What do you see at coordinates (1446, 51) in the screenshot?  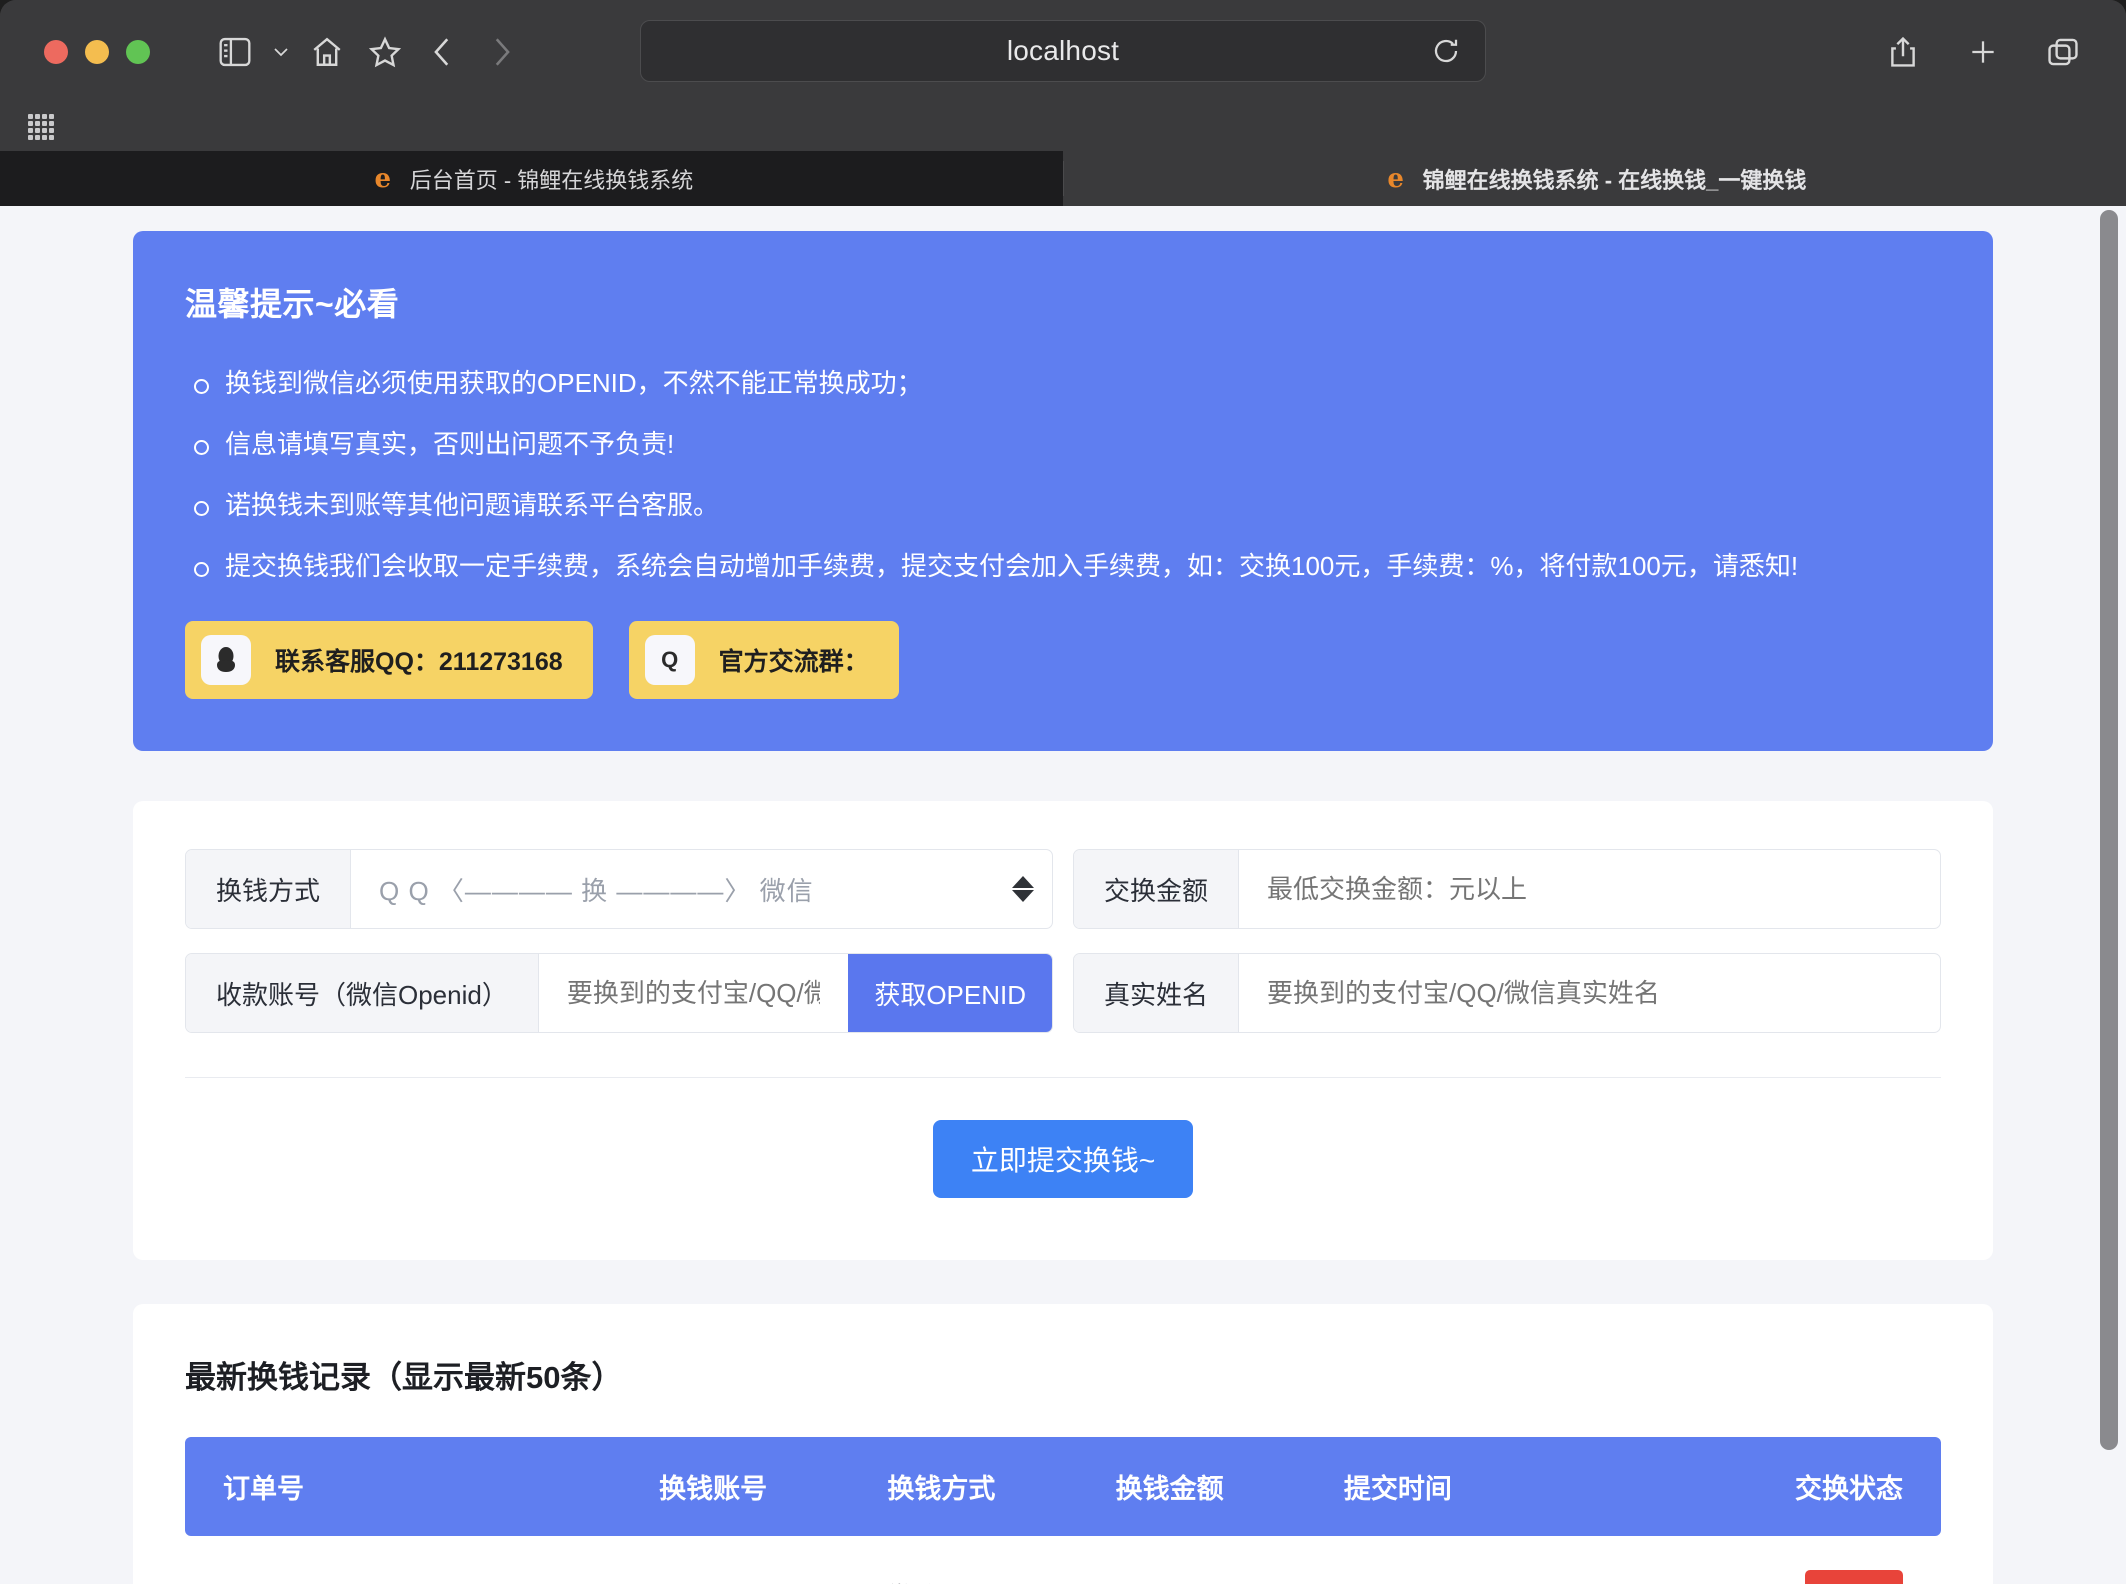 I see `reload-icon` at bounding box center [1446, 51].